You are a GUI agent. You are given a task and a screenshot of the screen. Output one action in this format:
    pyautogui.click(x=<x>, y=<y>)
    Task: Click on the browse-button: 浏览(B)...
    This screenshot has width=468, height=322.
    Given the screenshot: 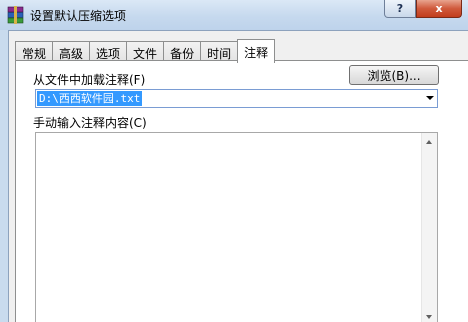 What is the action you would take?
    pyautogui.click(x=394, y=75)
    